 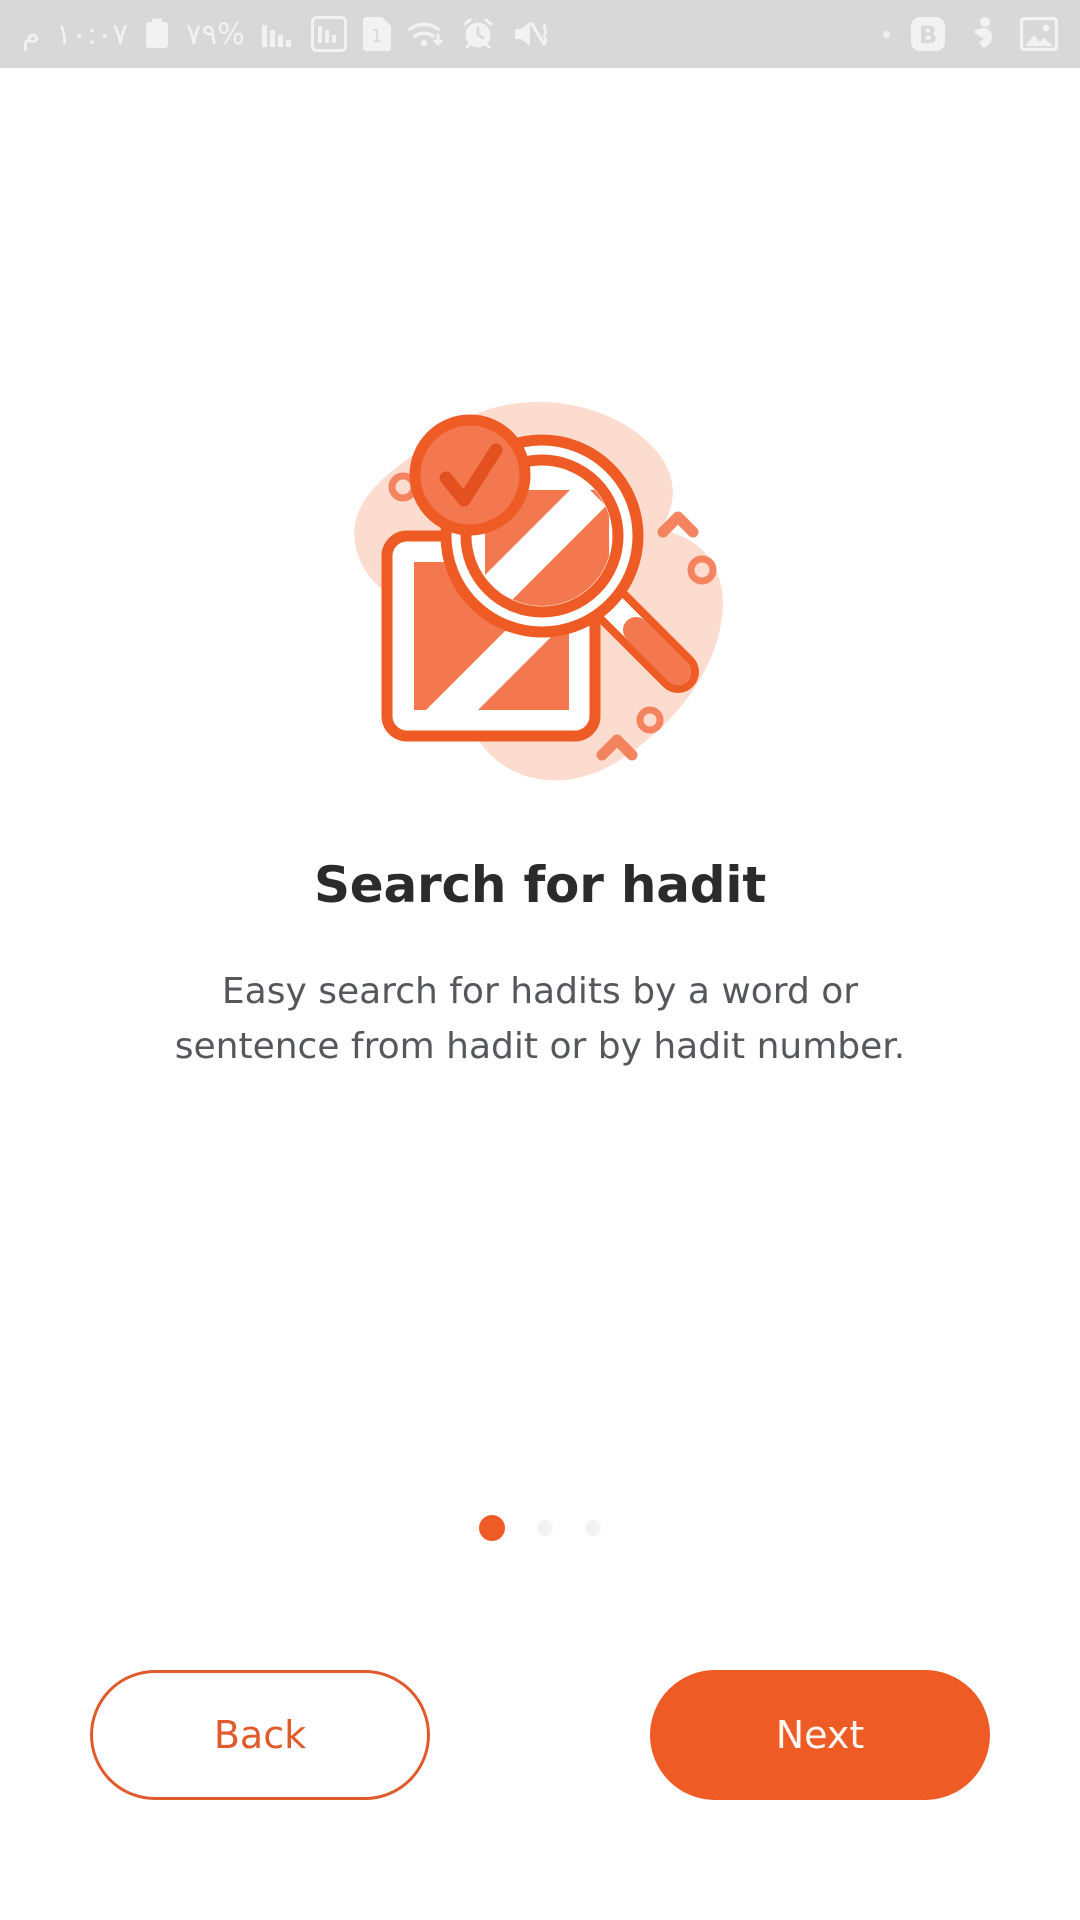 I want to click on person-activity-icon, so click(x=983, y=34).